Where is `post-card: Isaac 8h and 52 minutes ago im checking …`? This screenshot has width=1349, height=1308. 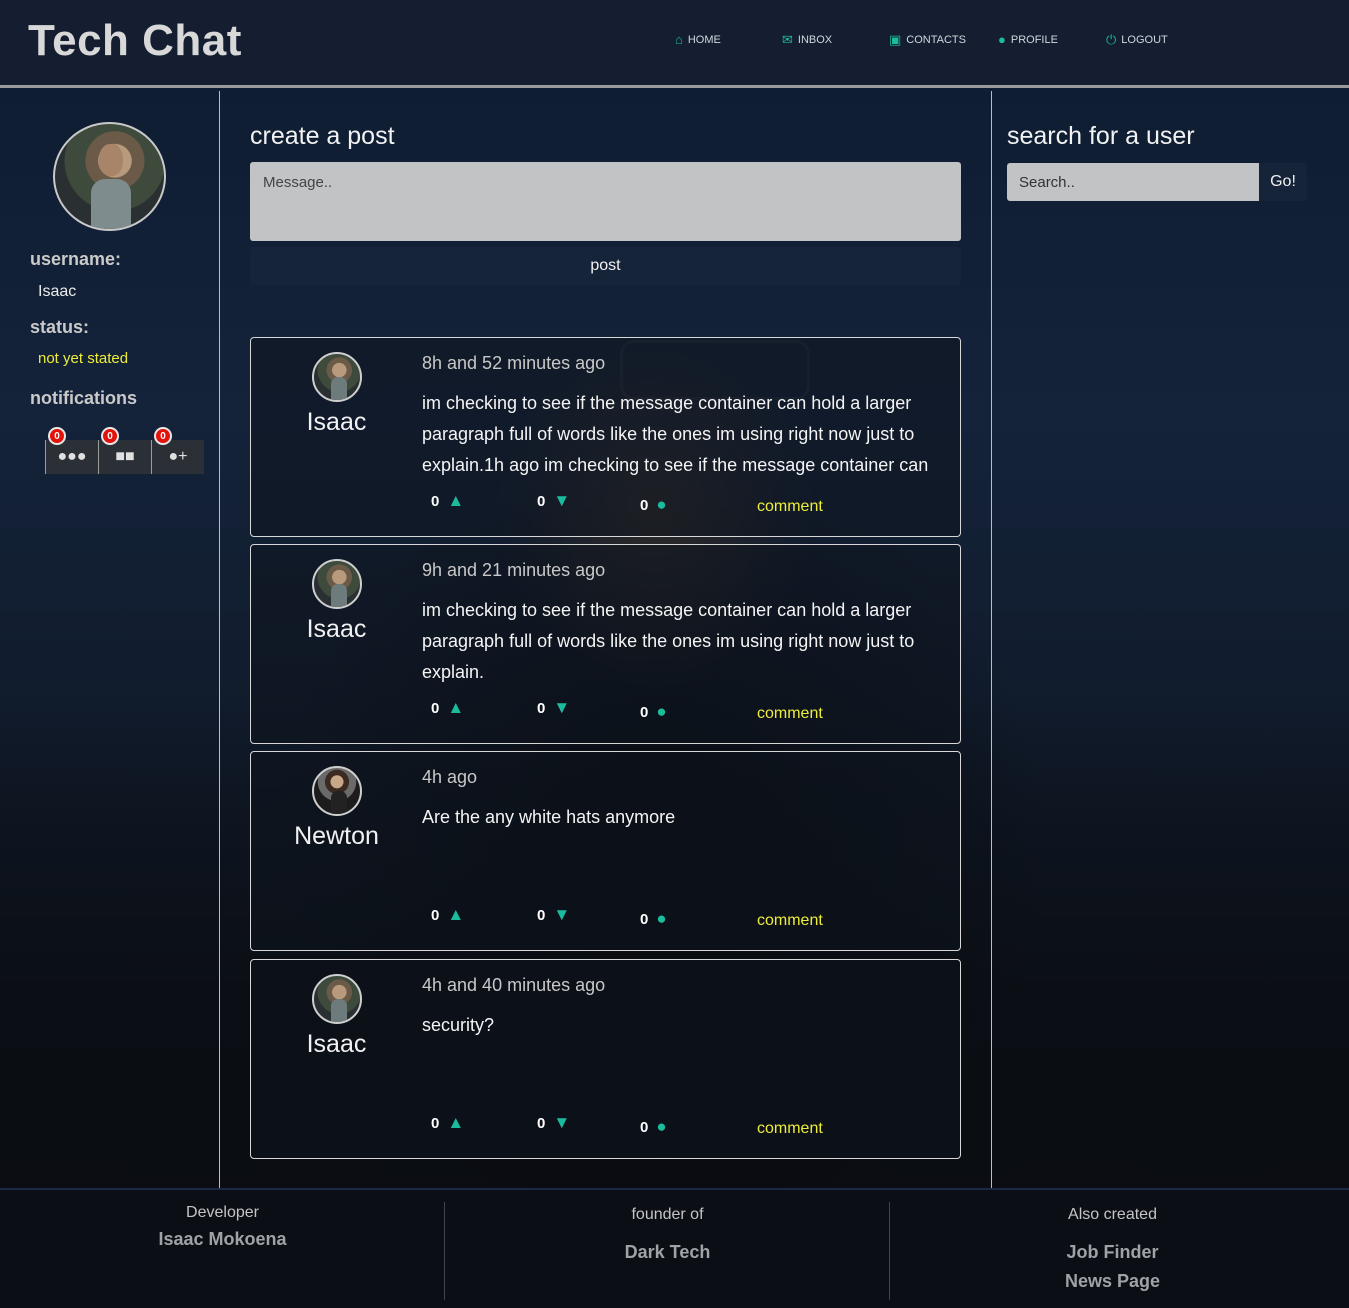 post-card: Isaac 8h and 52 minutes ago im checking … is located at coordinates (605, 437).